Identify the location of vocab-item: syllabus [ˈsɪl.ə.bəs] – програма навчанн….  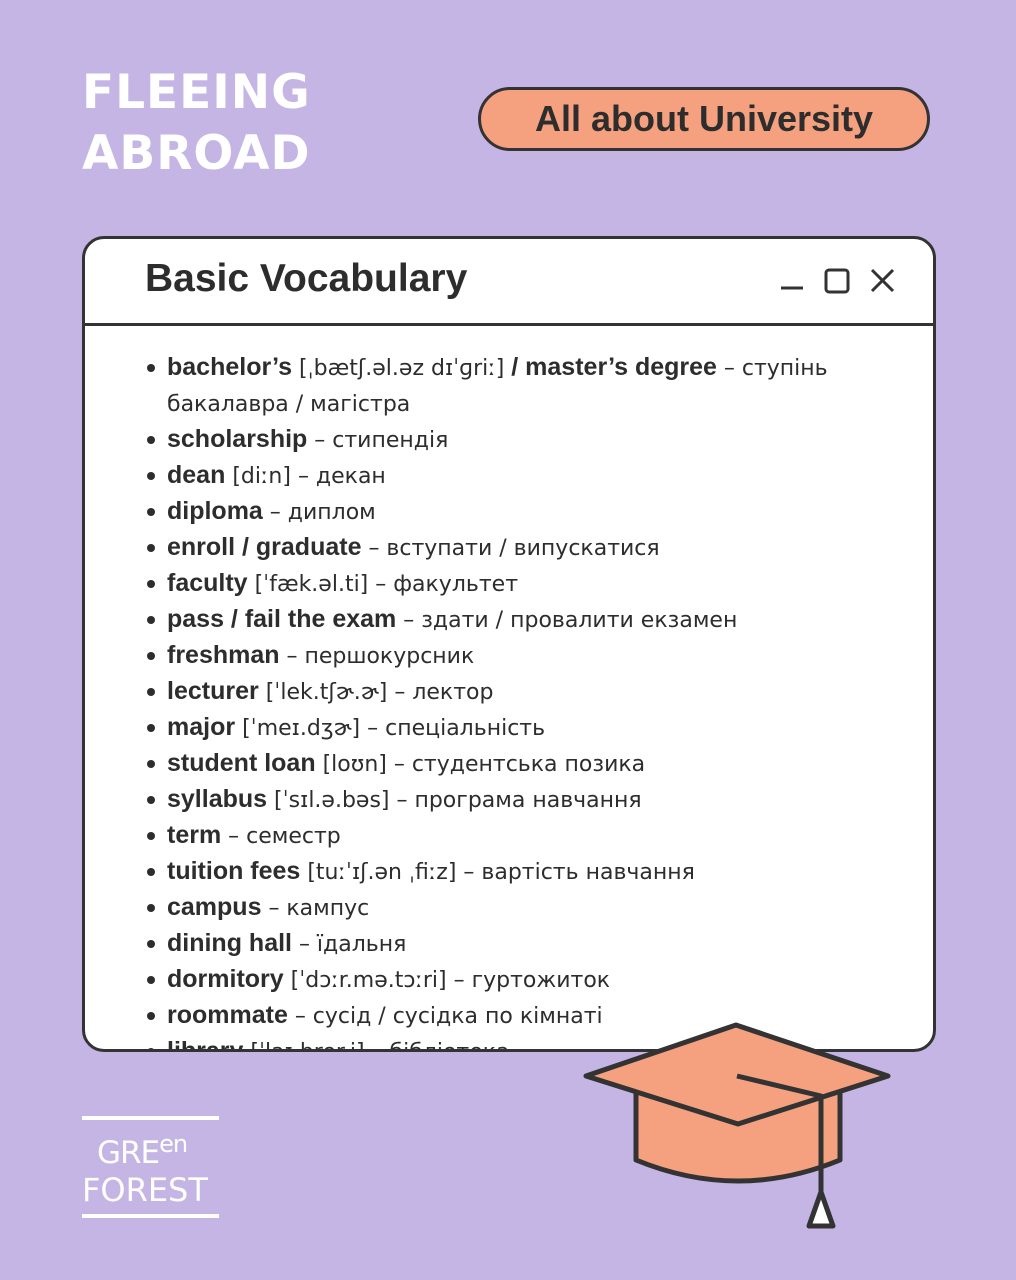
(510, 800).